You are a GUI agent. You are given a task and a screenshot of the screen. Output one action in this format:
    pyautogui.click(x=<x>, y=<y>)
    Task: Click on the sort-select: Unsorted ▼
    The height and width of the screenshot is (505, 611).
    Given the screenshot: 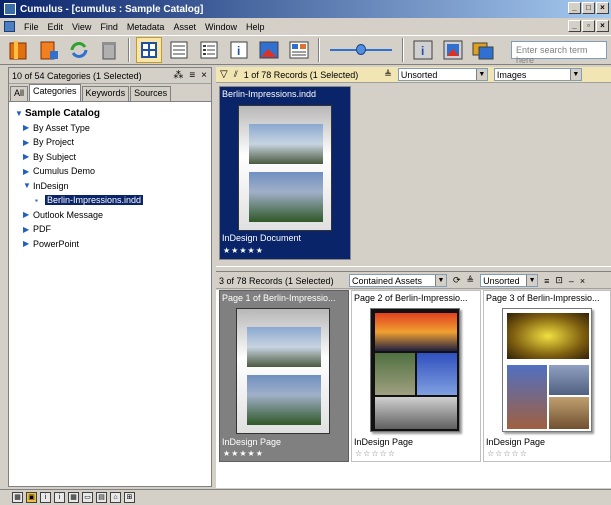 What is the action you would take?
    pyautogui.click(x=442, y=74)
    